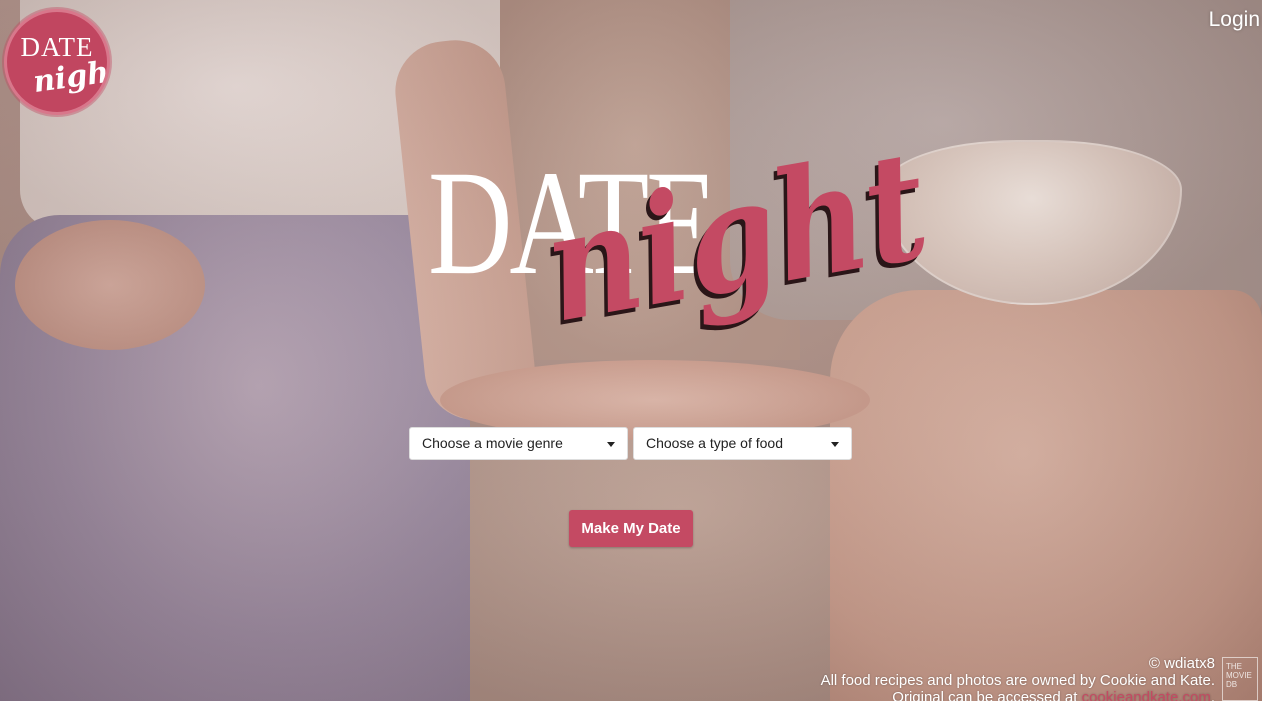 The width and height of the screenshot is (1262, 701). I want to click on logo-badge: DATE night, so click(57, 62).